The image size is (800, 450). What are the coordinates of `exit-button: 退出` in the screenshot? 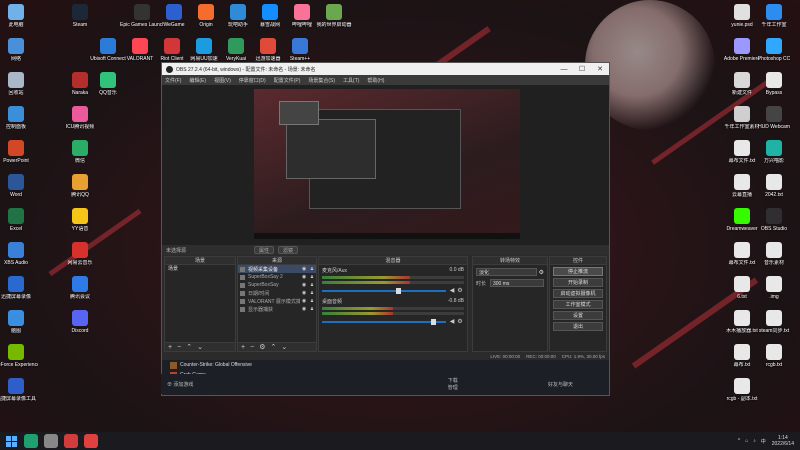 It's located at (578, 326).